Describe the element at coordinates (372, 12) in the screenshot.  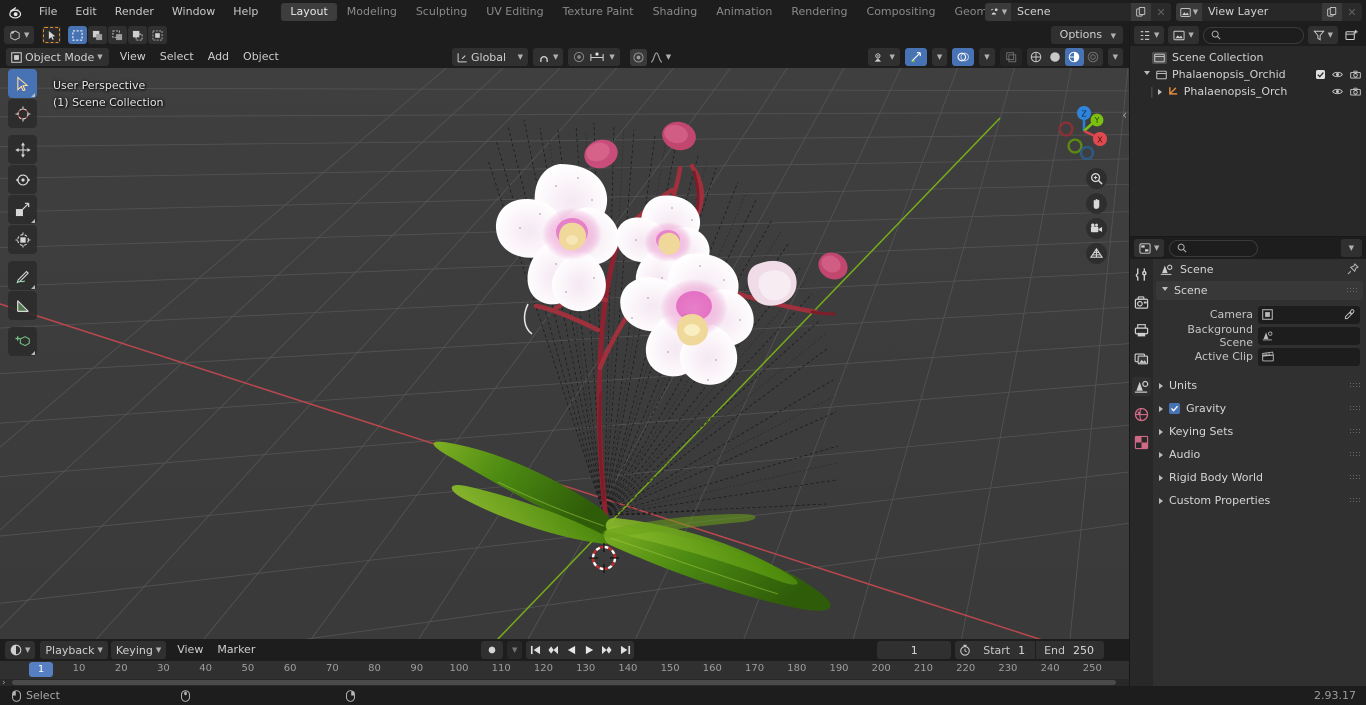
I see `tab-modeling: Modeling` at that location.